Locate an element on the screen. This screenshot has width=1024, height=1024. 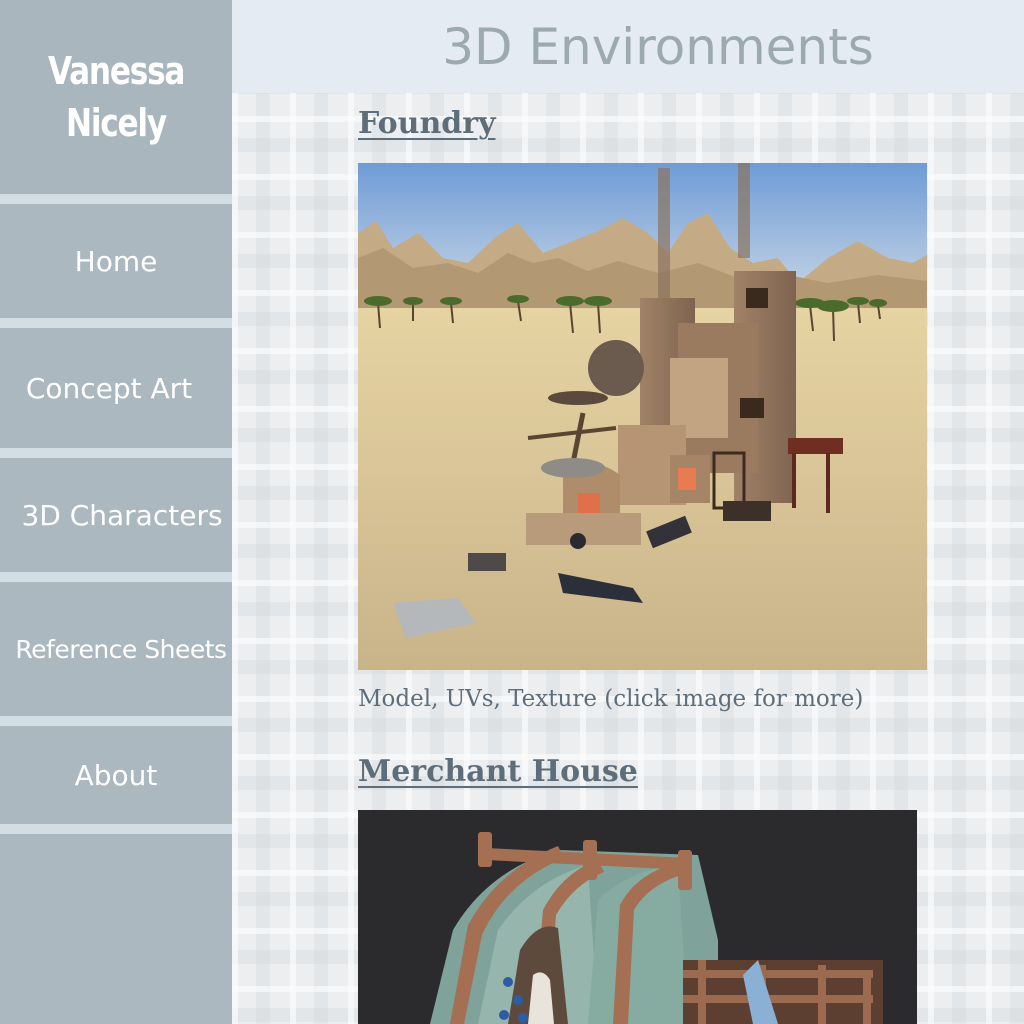
nav-reference-sheets-label: Reference Sheets is located at coordinates (121, 649).